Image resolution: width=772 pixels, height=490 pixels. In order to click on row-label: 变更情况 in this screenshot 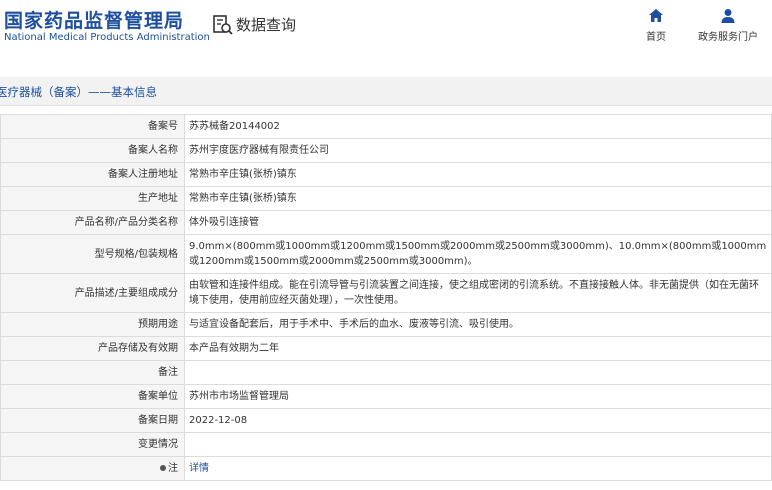, I will do `click(92, 444)`.